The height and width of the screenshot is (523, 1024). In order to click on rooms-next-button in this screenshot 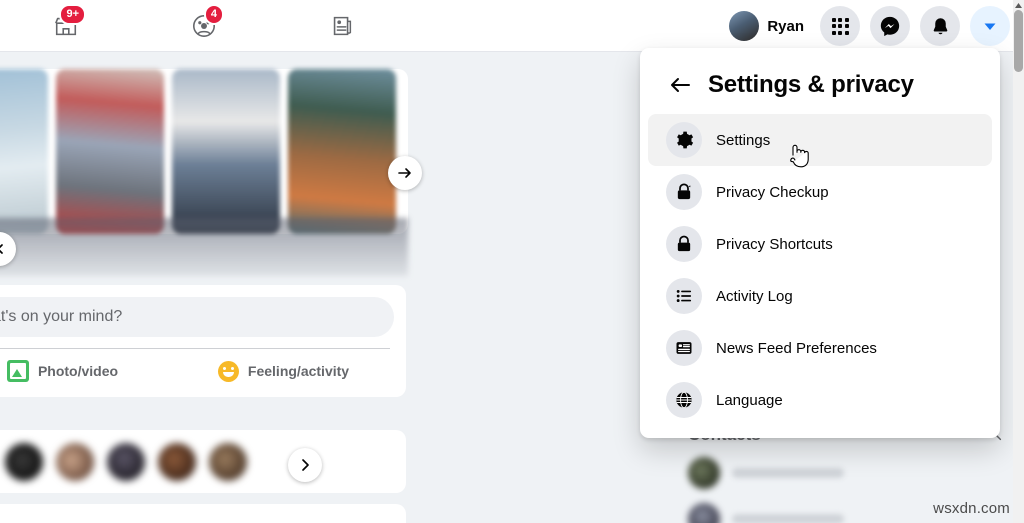, I will do `click(305, 465)`.